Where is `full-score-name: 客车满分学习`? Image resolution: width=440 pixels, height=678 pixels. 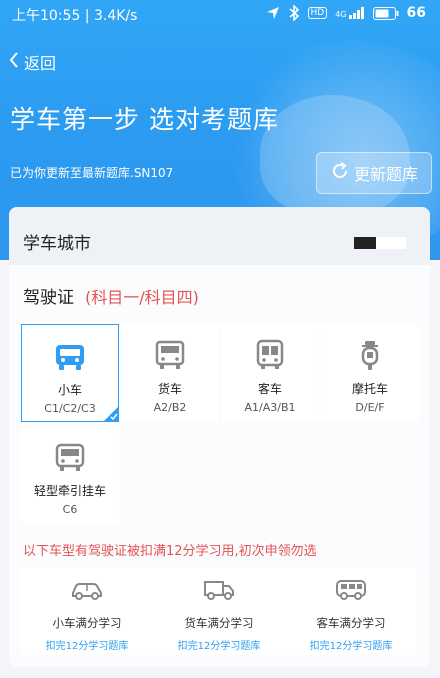 full-score-name: 客车满分学习 is located at coordinates (351, 623).